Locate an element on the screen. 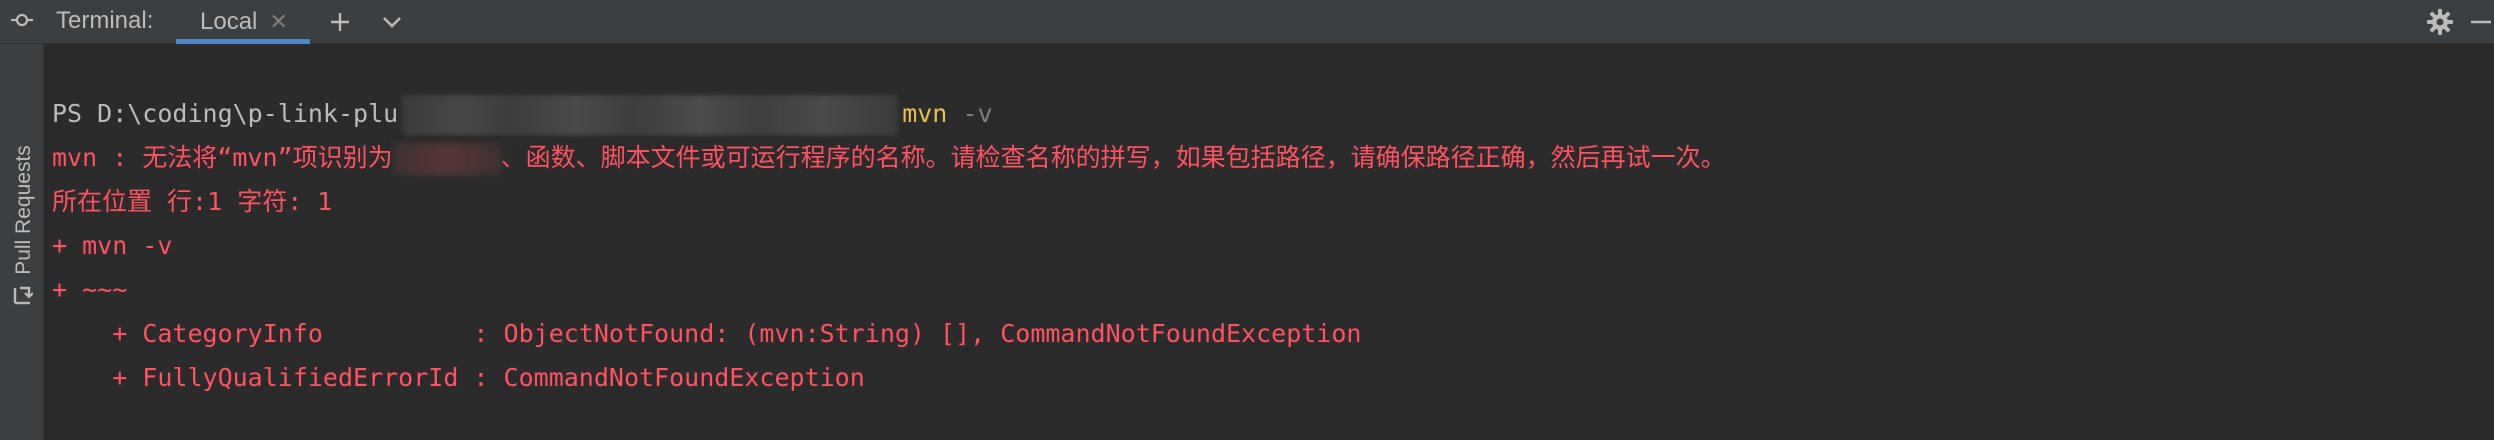  gear-icon is located at coordinates (2440, 22).